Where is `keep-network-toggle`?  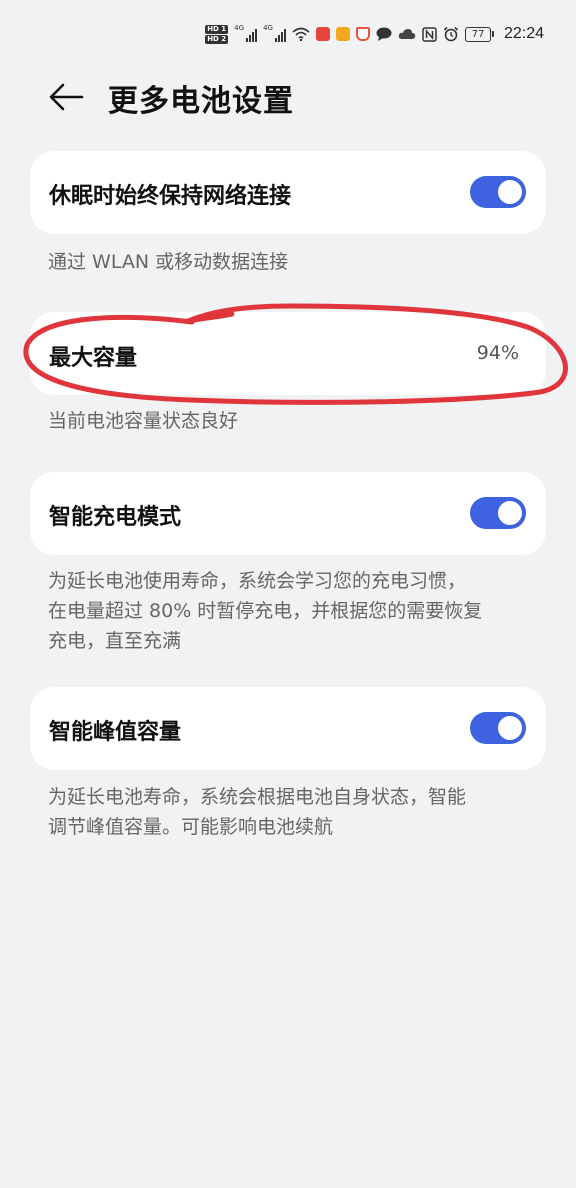
keep-network-toggle is located at coordinates (498, 192).